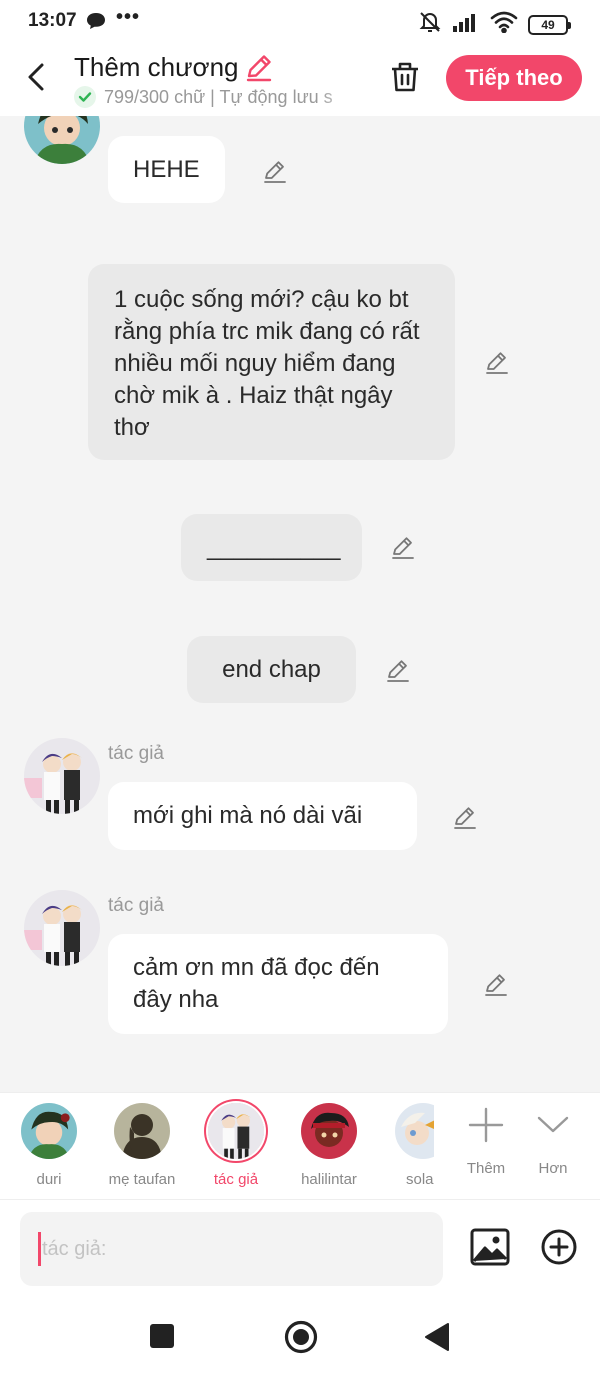  What do you see at coordinates (62, 140) in the screenshot?
I see `avatar-duri` at bounding box center [62, 140].